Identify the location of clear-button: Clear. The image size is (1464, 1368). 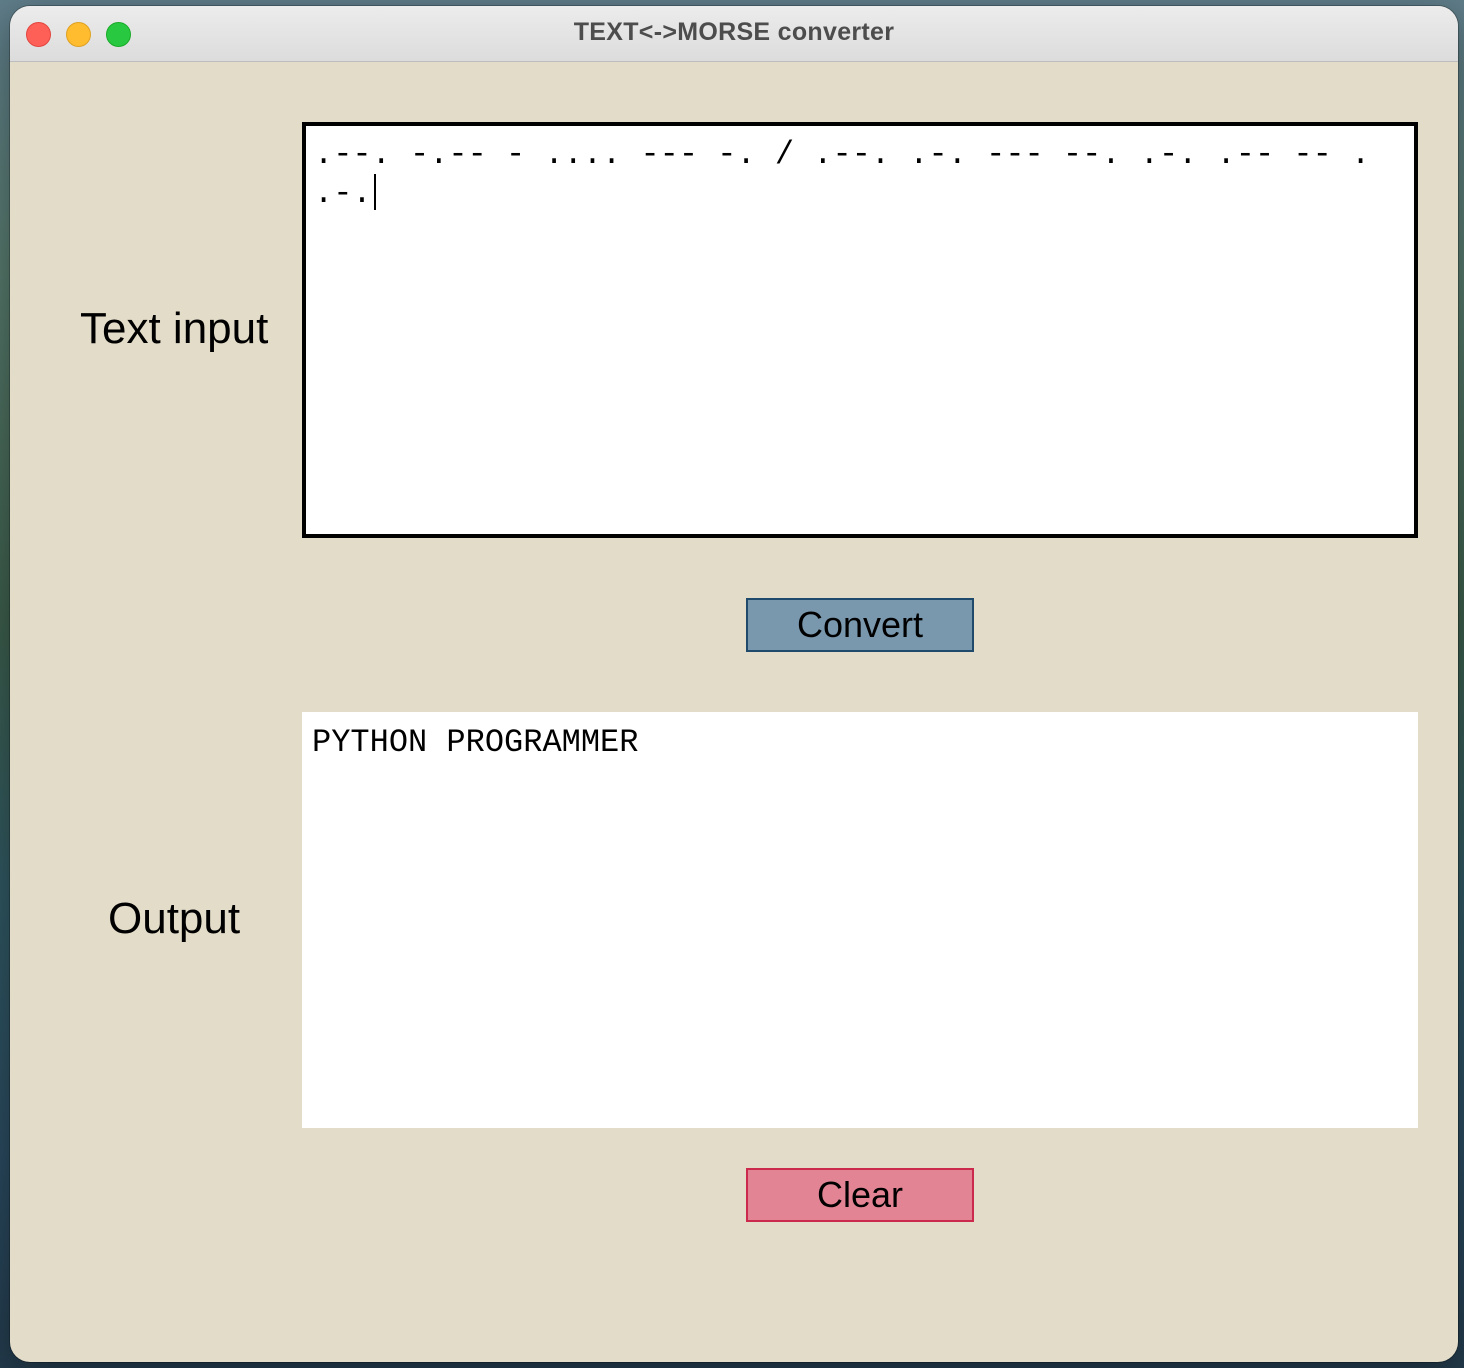
(860, 1195).